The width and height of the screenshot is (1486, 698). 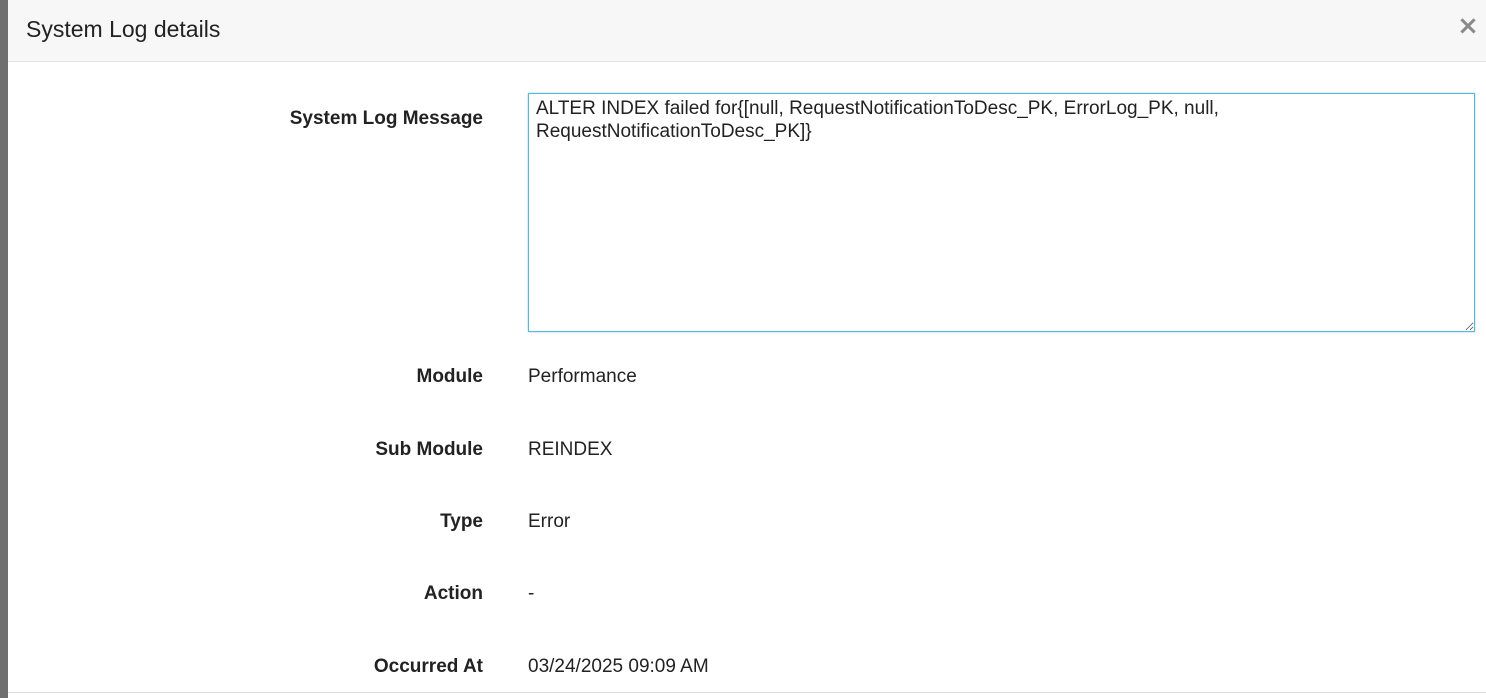 I want to click on sub-module-label: Sub Module, so click(x=429, y=449).